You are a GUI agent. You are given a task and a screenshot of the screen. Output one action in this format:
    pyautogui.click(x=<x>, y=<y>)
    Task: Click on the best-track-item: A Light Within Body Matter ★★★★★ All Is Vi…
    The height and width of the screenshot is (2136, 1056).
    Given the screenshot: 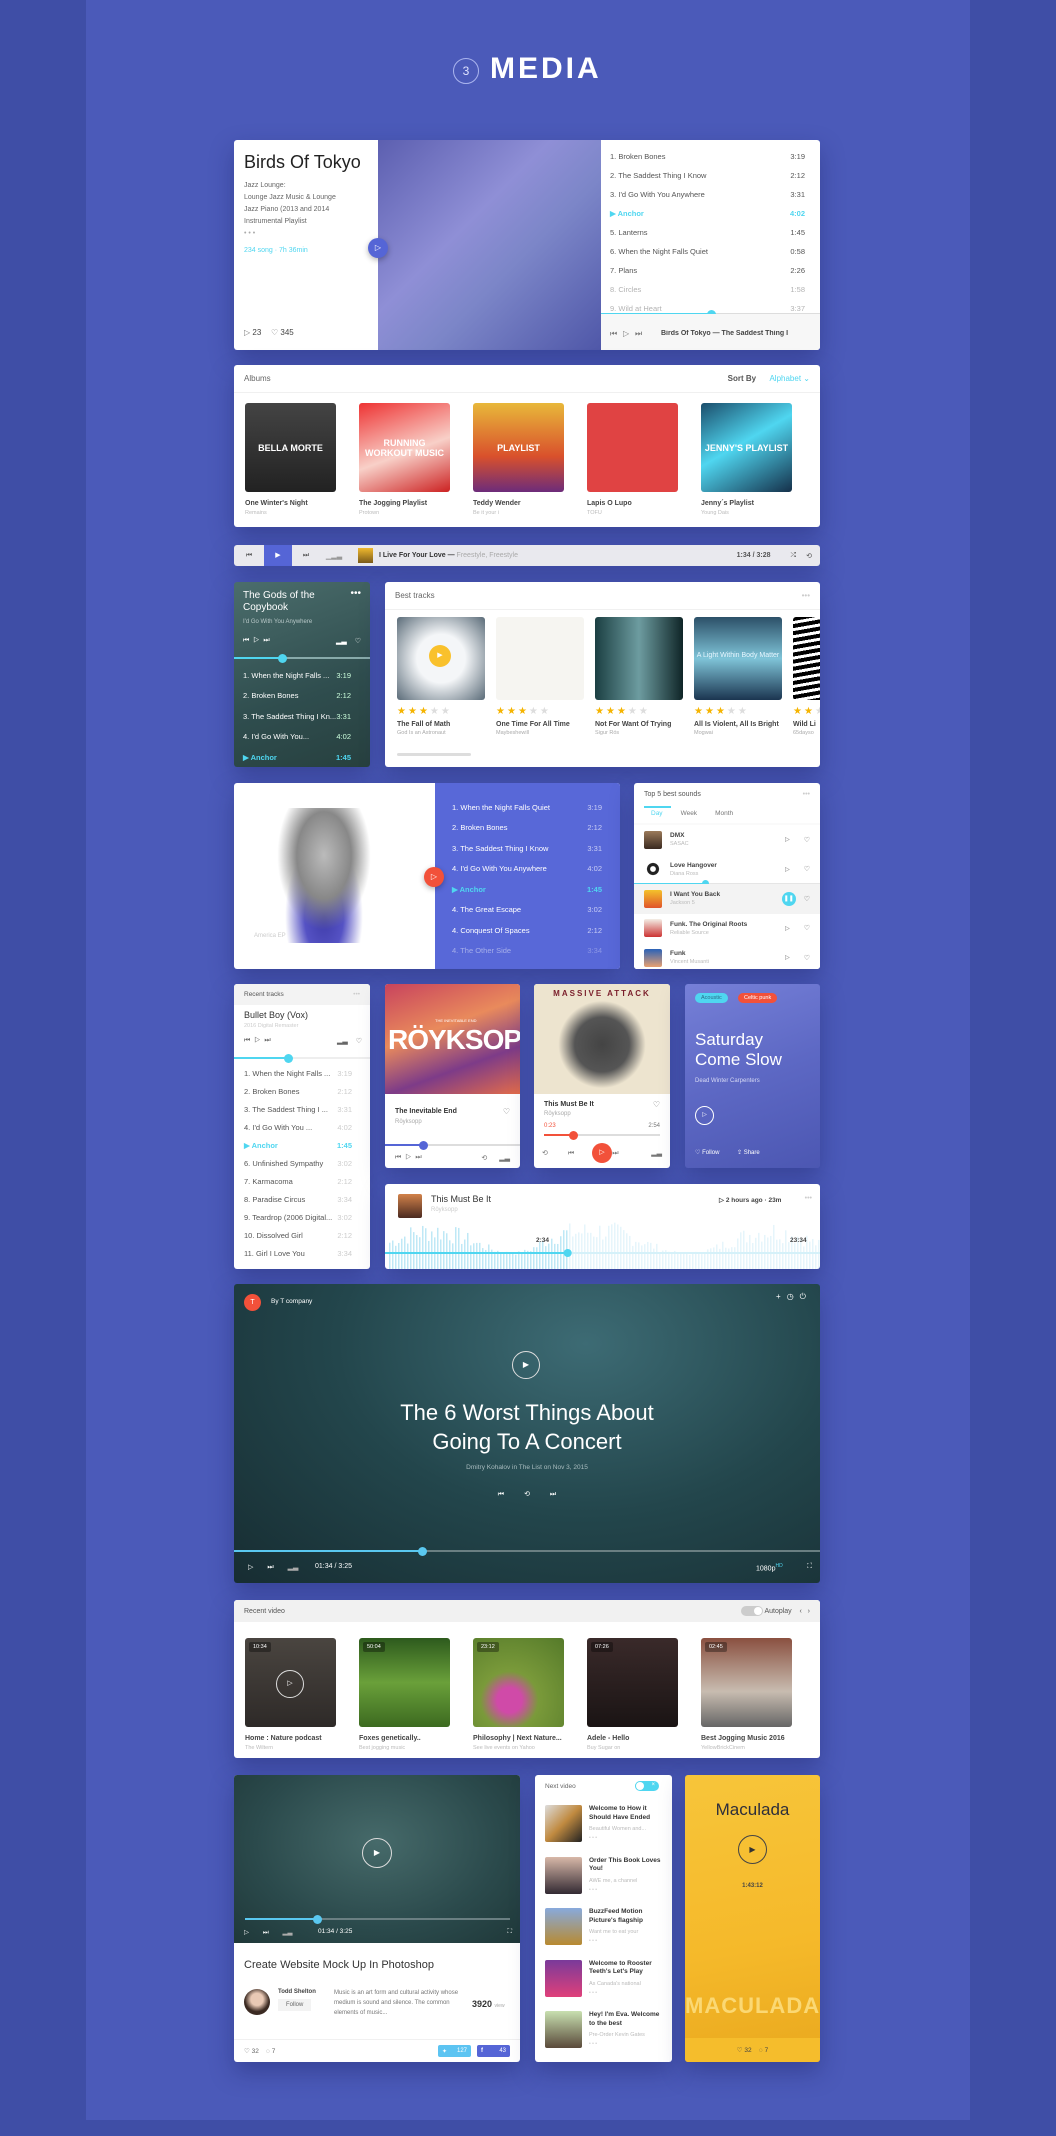 What is the action you would take?
    pyautogui.click(x=738, y=676)
    